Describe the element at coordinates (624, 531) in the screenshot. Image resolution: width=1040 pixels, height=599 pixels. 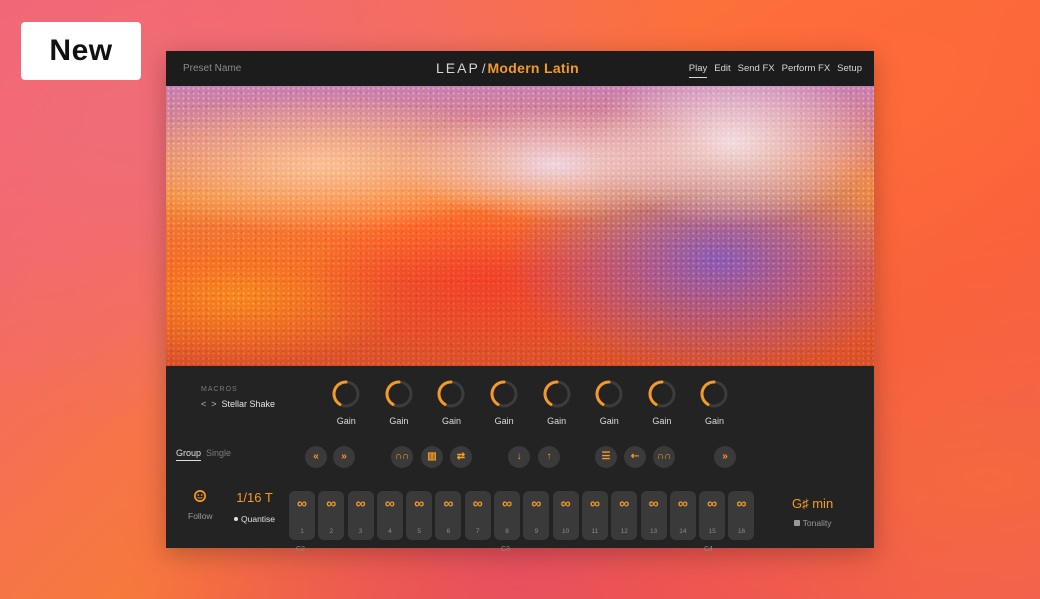
I see `pad-number: 12` at that location.